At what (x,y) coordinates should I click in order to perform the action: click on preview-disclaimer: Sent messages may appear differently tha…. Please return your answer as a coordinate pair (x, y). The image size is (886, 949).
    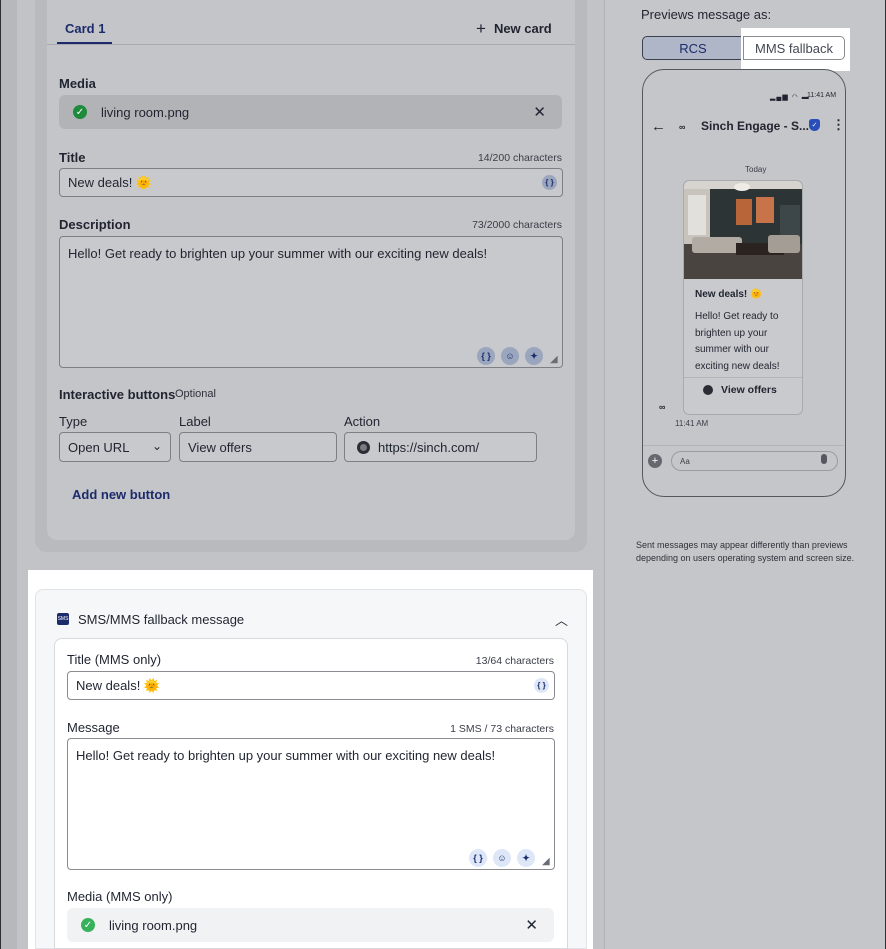
    Looking at the image, I should click on (745, 551).